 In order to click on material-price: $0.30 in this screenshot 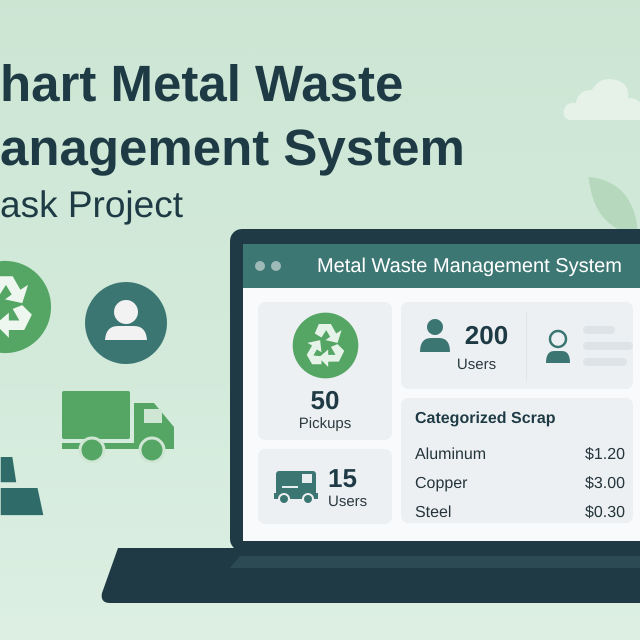, I will do `click(604, 513)`.